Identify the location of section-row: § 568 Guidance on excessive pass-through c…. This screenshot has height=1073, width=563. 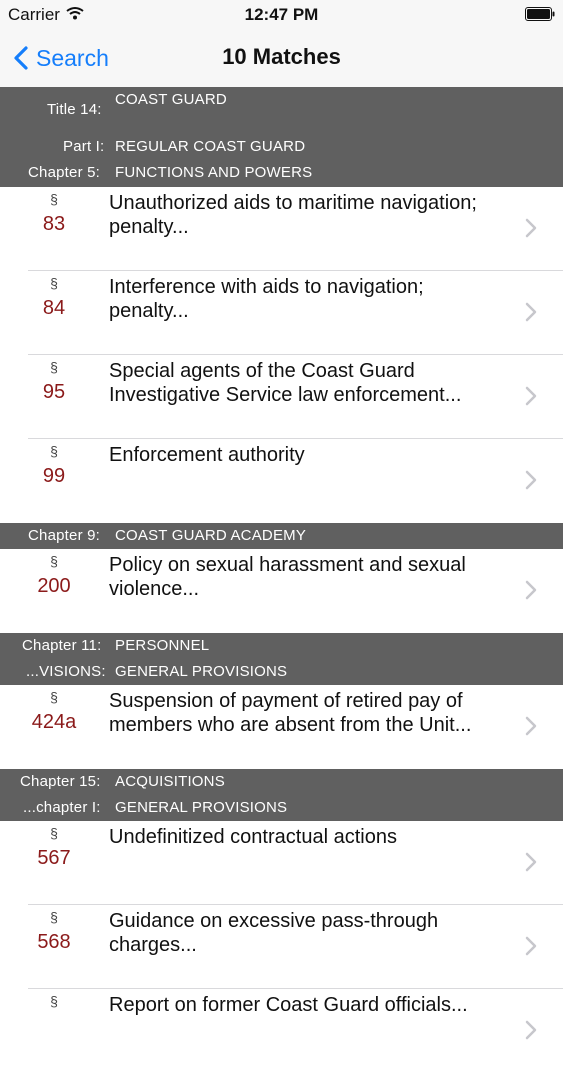
(281, 947).